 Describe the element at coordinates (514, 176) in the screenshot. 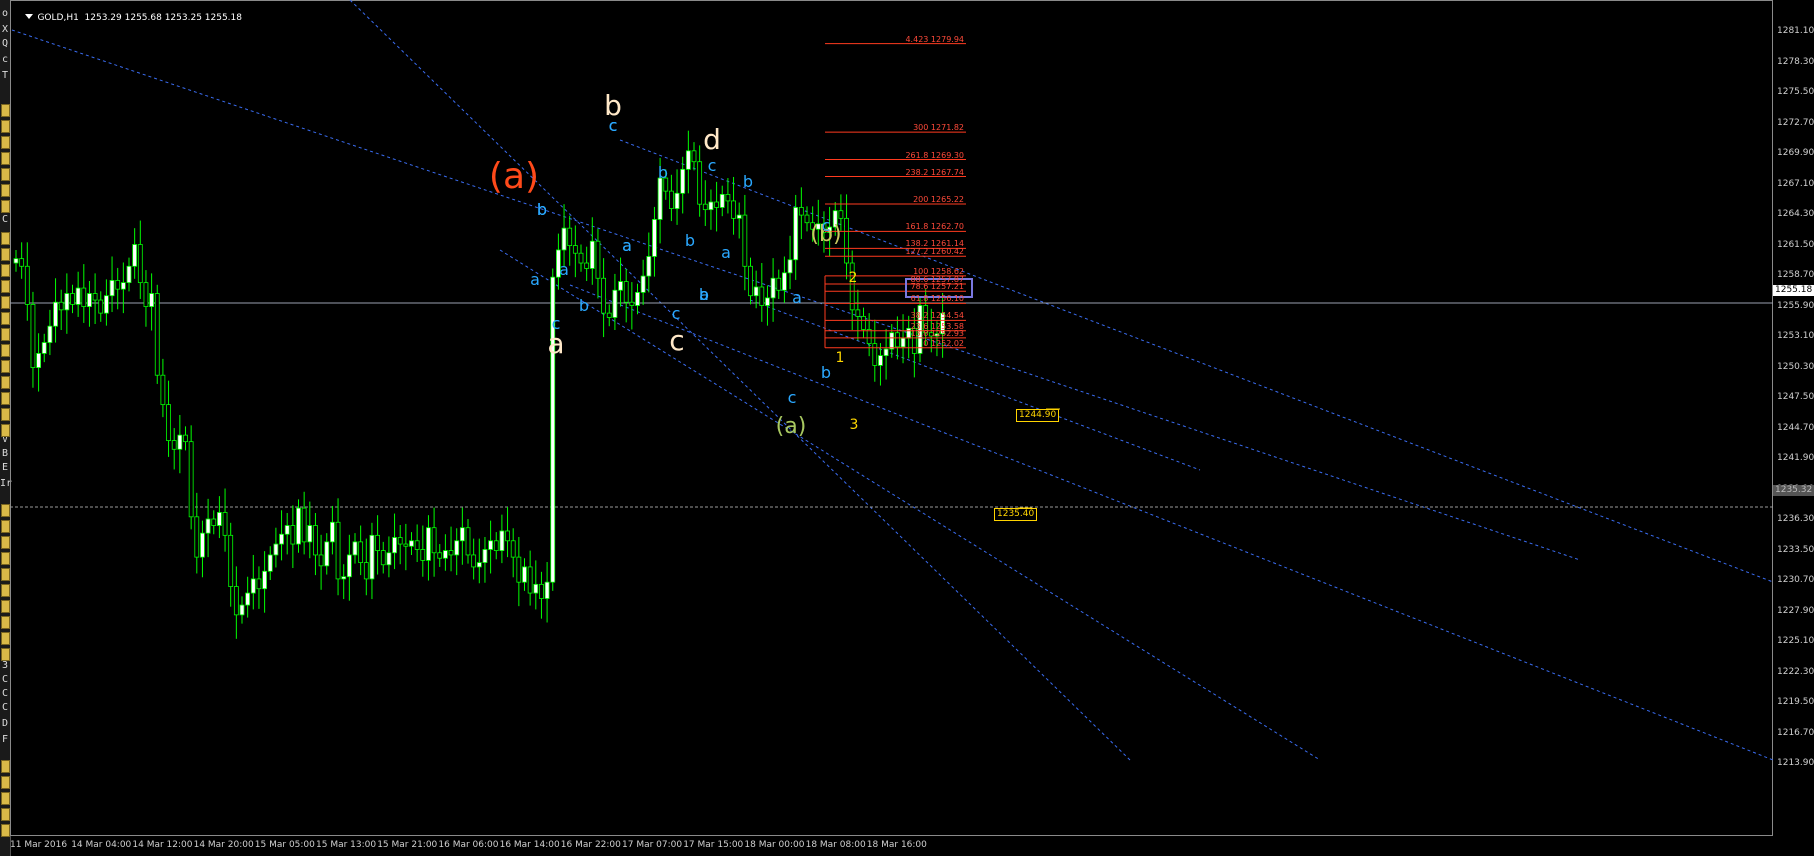

I see `wave-label: (a)` at that location.